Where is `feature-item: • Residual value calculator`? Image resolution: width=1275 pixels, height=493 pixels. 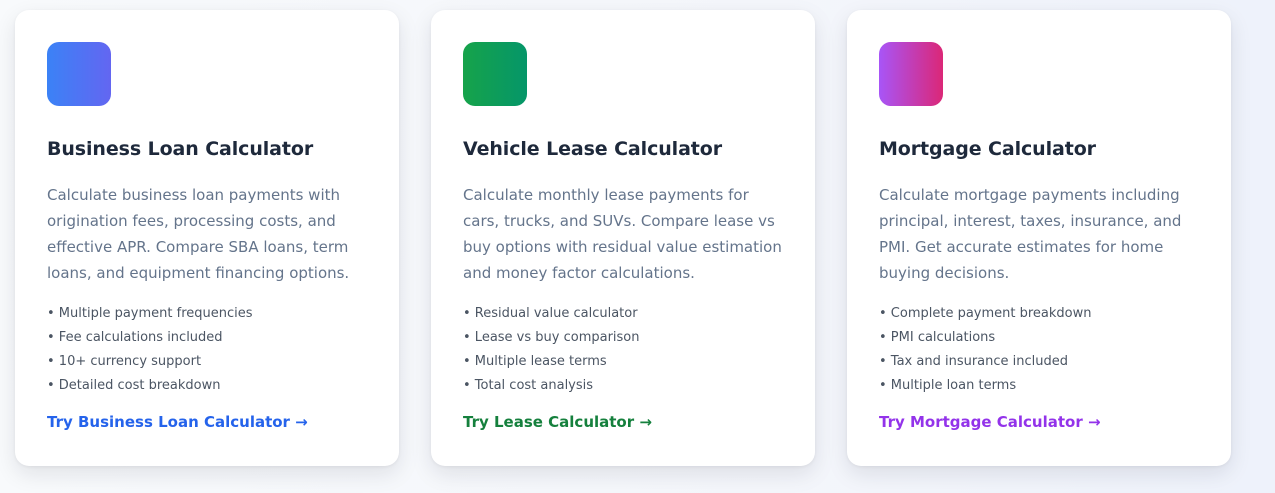 feature-item: • Residual value calculator is located at coordinates (550, 313).